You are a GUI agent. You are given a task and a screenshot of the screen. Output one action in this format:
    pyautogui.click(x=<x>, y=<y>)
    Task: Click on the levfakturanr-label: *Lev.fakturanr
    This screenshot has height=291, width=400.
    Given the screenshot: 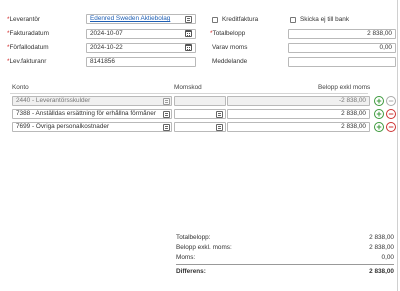 What is the action you would take?
    pyautogui.click(x=27, y=61)
    